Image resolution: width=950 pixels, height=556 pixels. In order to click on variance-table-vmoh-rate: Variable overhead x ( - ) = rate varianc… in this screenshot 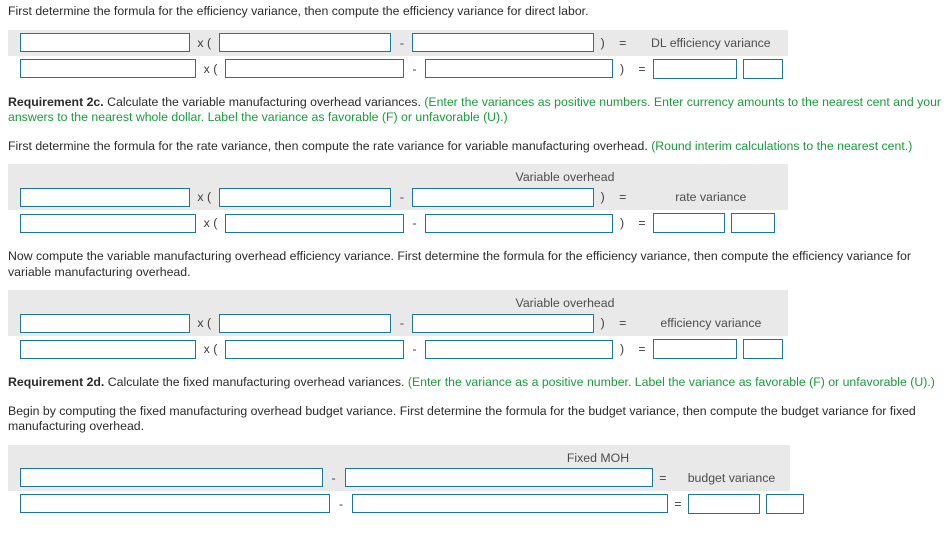, I will do `click(475, 200)`.